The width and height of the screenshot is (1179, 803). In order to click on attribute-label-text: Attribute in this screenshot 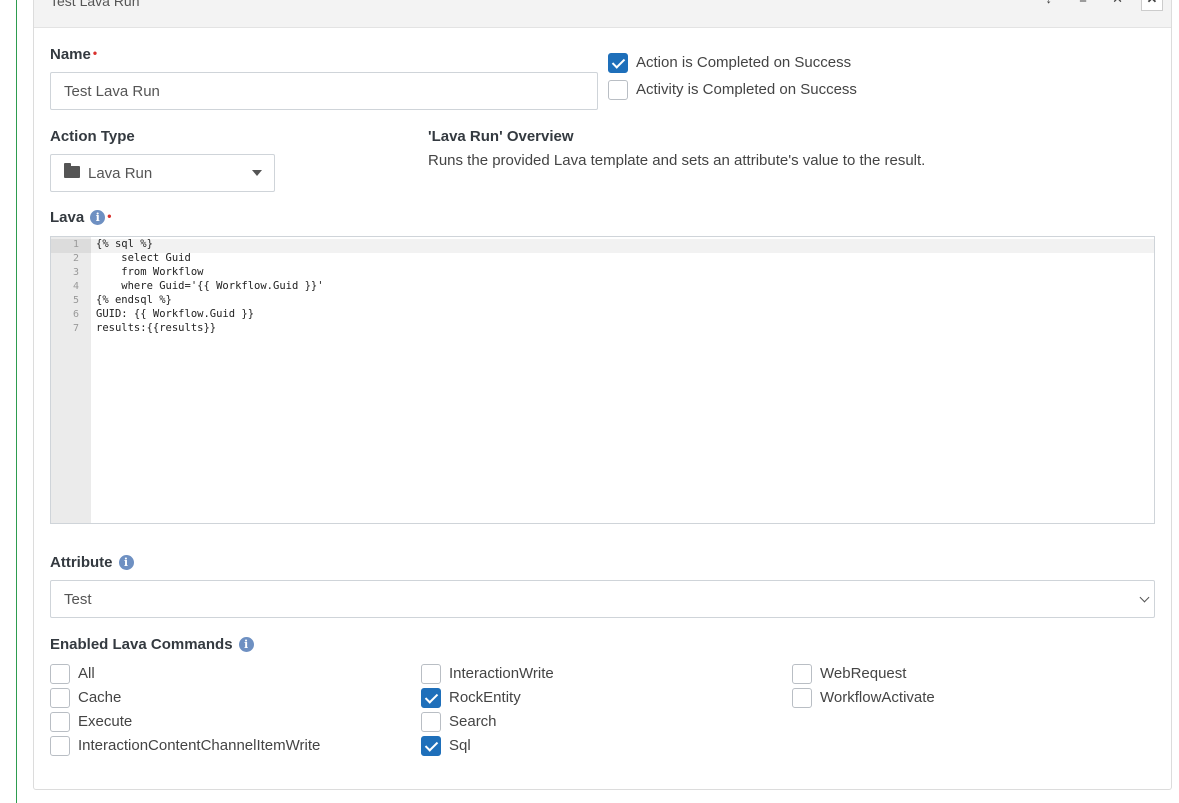, I will do `click(81, 562)`.